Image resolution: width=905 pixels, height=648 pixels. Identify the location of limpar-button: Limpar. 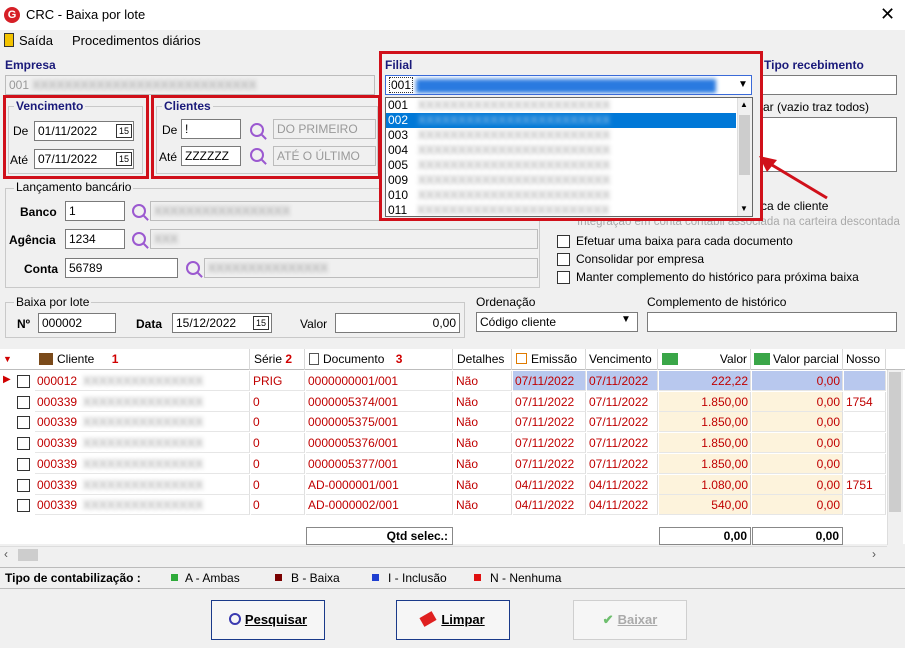
(453, 620).